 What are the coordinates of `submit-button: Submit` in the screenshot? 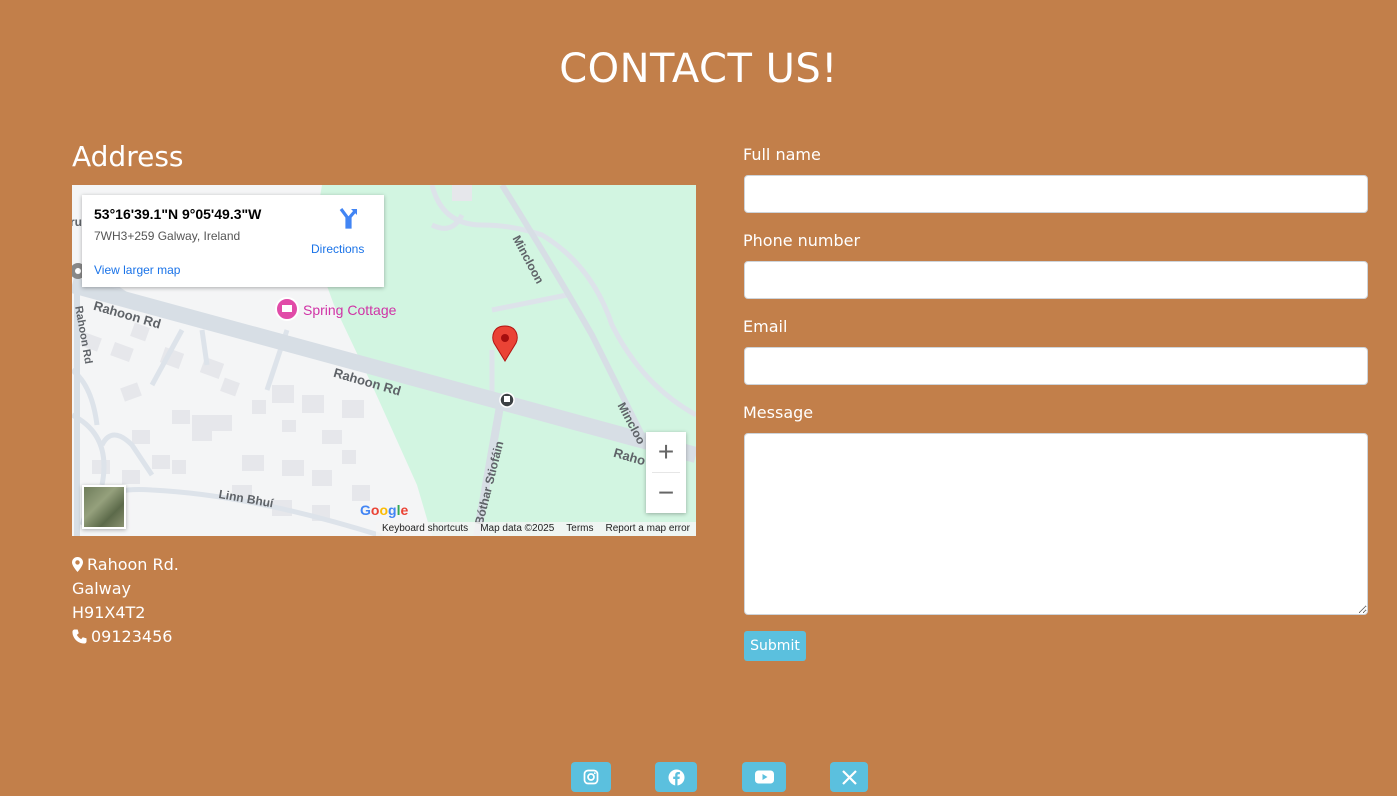 It's located at (775, 646).